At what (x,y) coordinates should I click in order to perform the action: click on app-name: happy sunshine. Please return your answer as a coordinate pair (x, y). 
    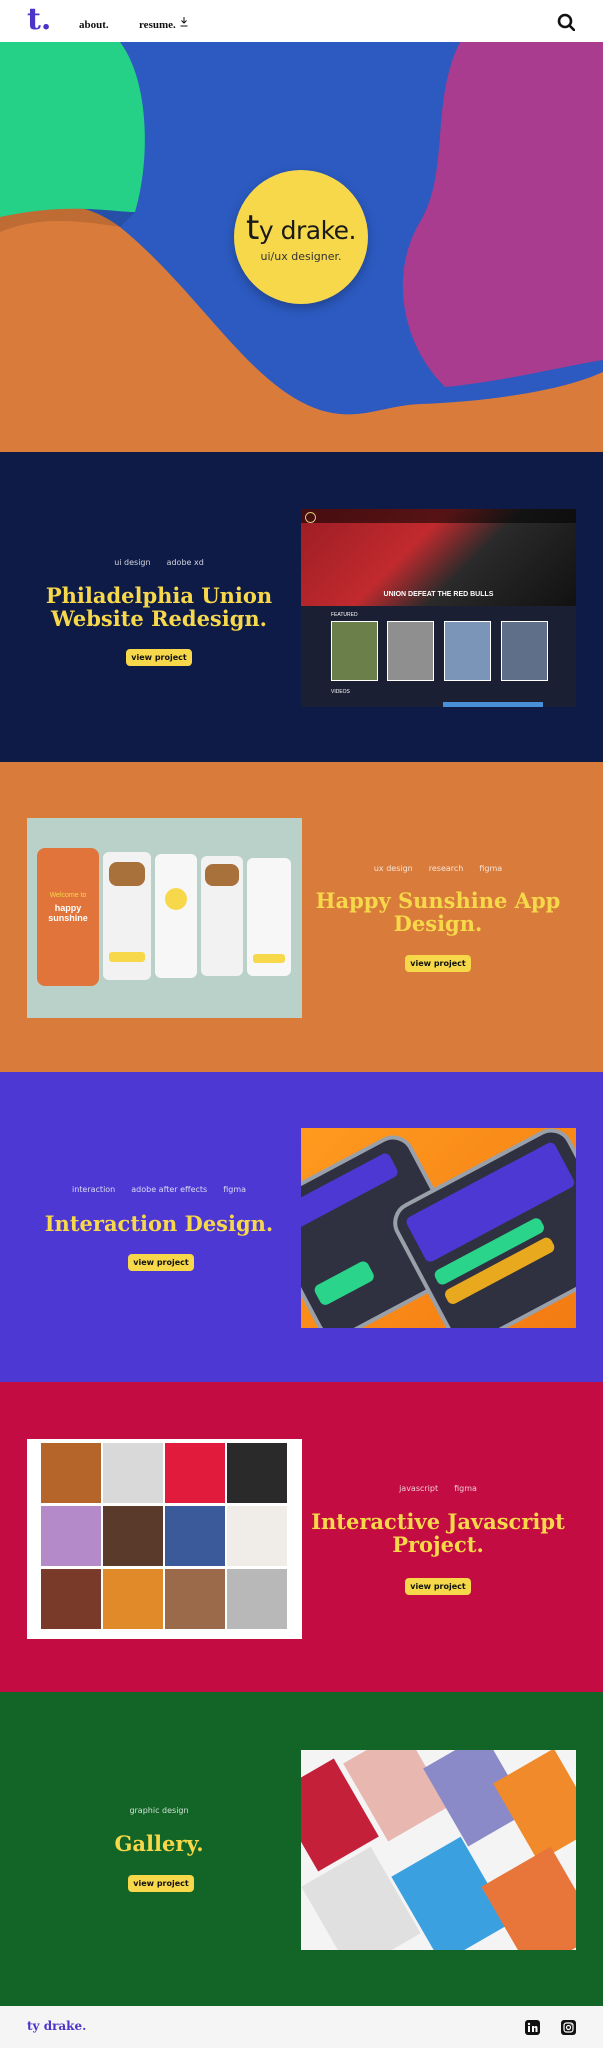
    Looking at the image, I should click on (68, 913).